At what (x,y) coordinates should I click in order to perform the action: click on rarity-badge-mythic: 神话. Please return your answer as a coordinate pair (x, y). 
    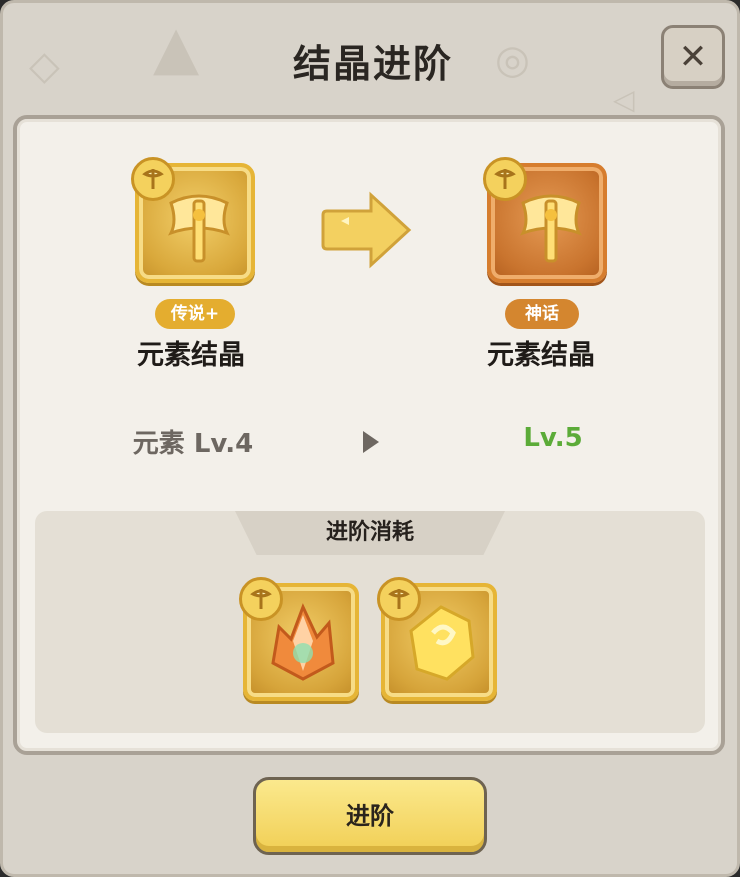
    Looking at the image, I should click on (542, 314).